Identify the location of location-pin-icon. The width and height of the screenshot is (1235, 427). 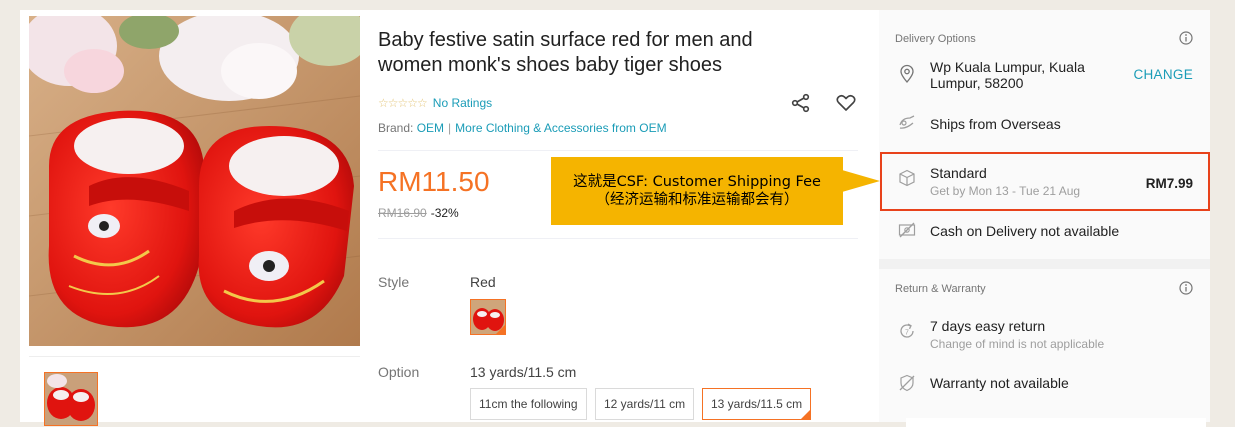
(907, 73).